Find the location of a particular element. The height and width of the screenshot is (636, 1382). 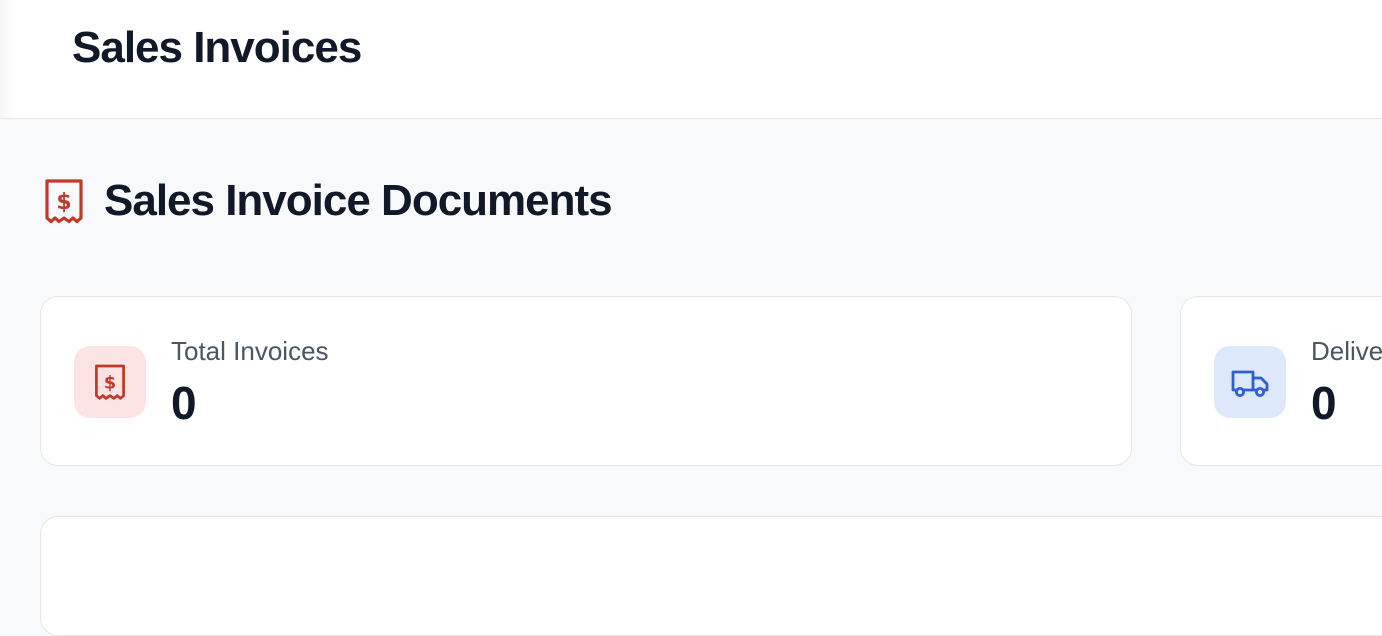

section-header: $ Sales Invoice Documents is located at coordinates (328, 201).